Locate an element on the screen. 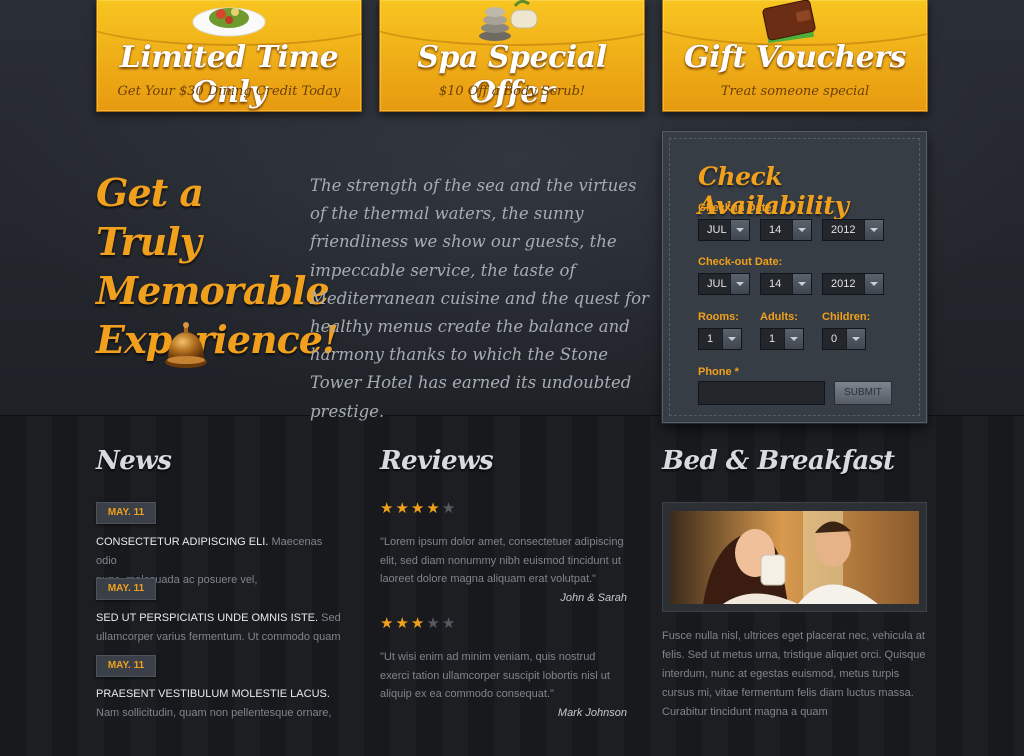 The width and height of the screenshot is (1024, 756). promo-gift-vouchers: Gift Vouchers Treat someone special is located at coordinates (795, 56).